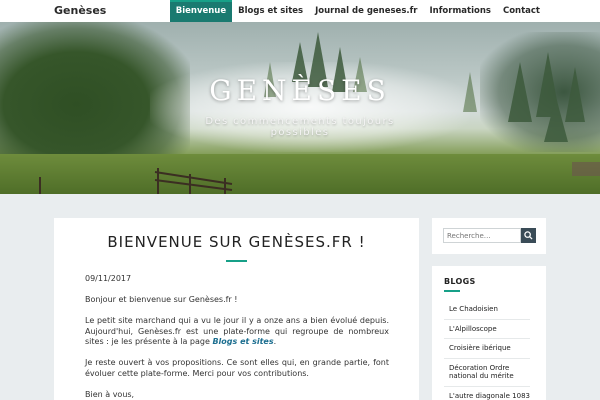 The width and height of the screenshot is (600, 400). I want to click on menu-item-blogs-et-sites: Blogs et sites, so click(270, 11).